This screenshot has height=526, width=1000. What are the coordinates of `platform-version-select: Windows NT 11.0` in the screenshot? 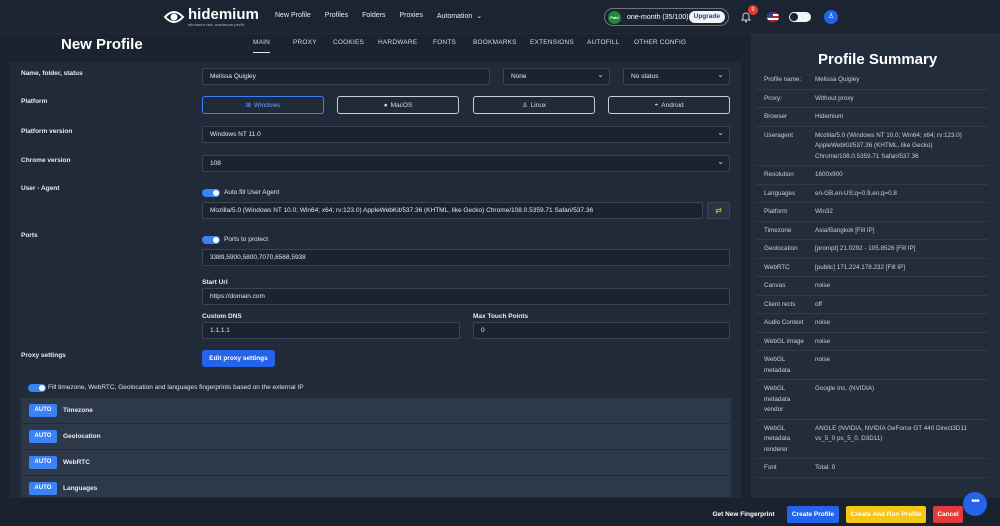 It's located at (466, 134).